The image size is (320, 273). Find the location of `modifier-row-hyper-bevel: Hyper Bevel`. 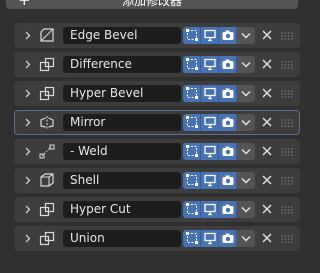

modifier-row-hyper-bevel: Hyper Bevel is located at coordinates (157, 93).